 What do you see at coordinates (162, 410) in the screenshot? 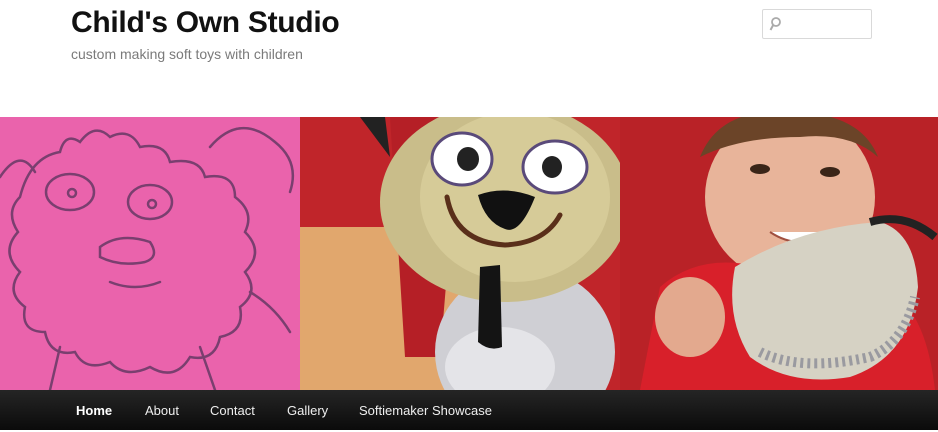
I see `nav-item-about: About` at bounding box center [162, 410].